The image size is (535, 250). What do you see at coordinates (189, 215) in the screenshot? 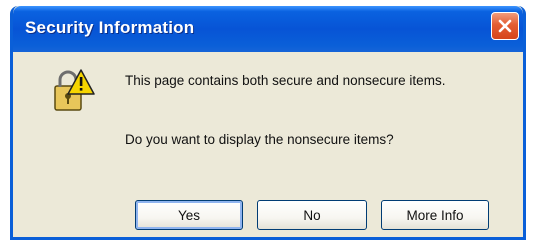
I see `yes-button: Yes` at bounding box center [189, 215].